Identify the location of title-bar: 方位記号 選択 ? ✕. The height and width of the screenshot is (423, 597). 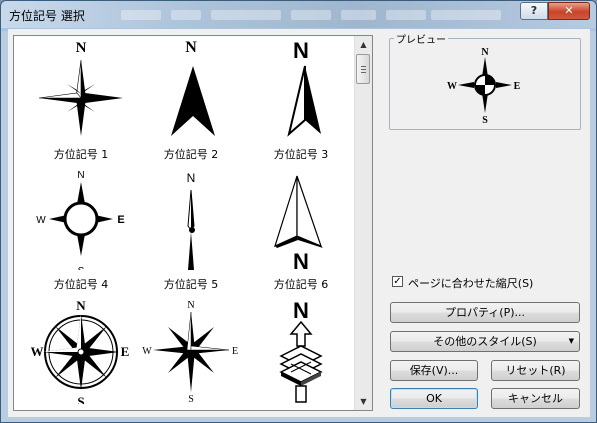
(298, 14).